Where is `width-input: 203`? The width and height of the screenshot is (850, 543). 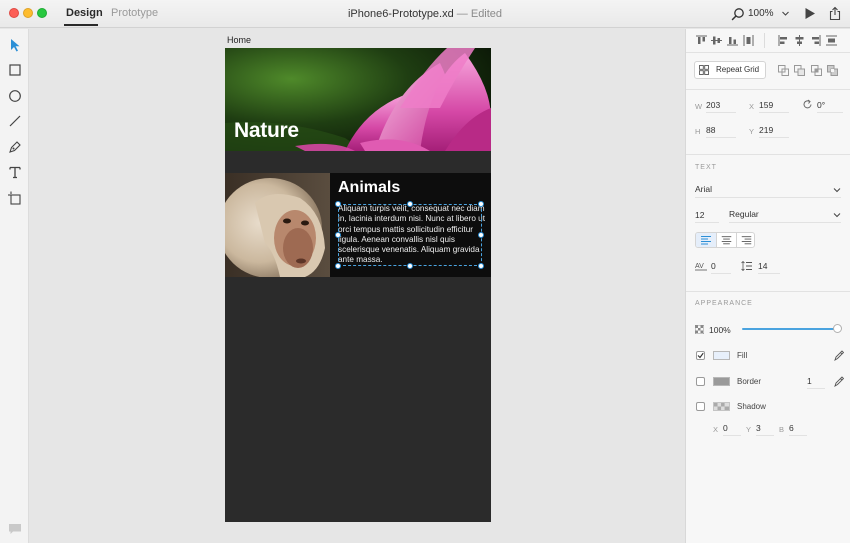 width-input: 203 is located at coordinates (721, 106).